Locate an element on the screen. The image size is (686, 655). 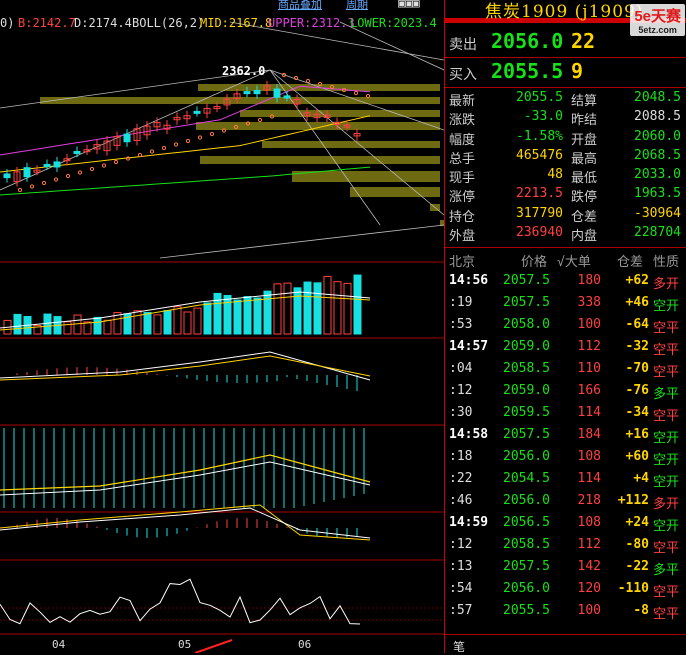
tick-row: :46 2056.0 218 +112 多开 is located at coordinates (565, 501).